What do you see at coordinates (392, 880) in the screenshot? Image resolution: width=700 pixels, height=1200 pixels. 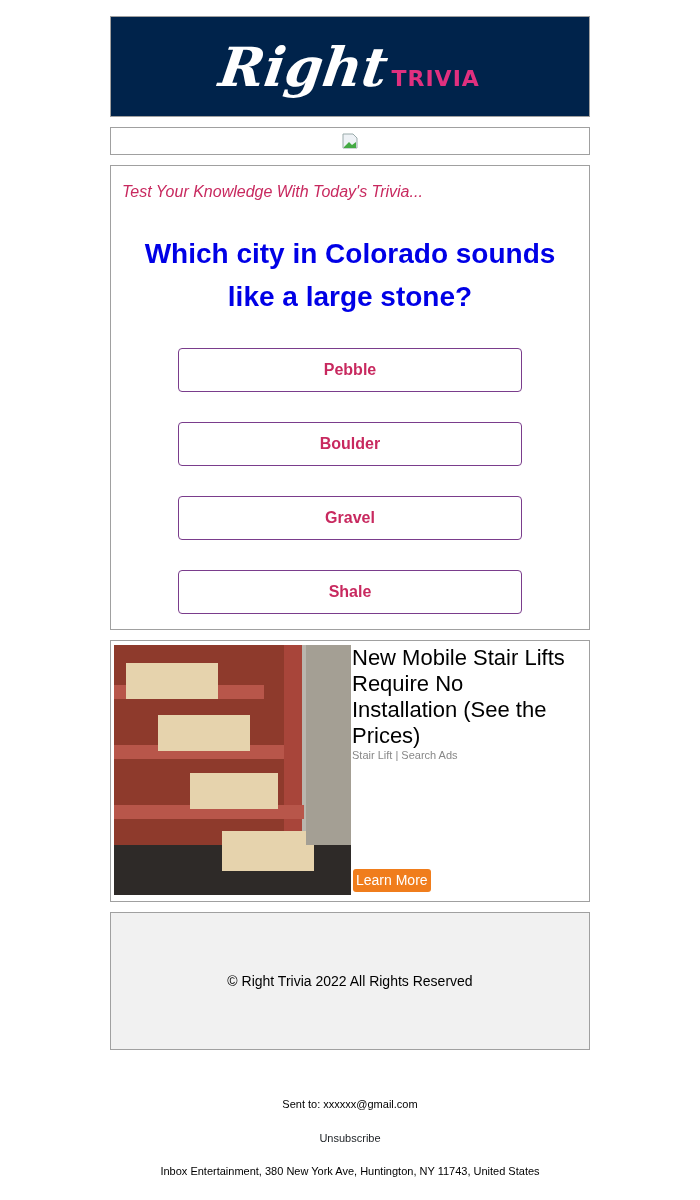 I see `learn-more-button: Learn More` at bounding box center [392, 880].